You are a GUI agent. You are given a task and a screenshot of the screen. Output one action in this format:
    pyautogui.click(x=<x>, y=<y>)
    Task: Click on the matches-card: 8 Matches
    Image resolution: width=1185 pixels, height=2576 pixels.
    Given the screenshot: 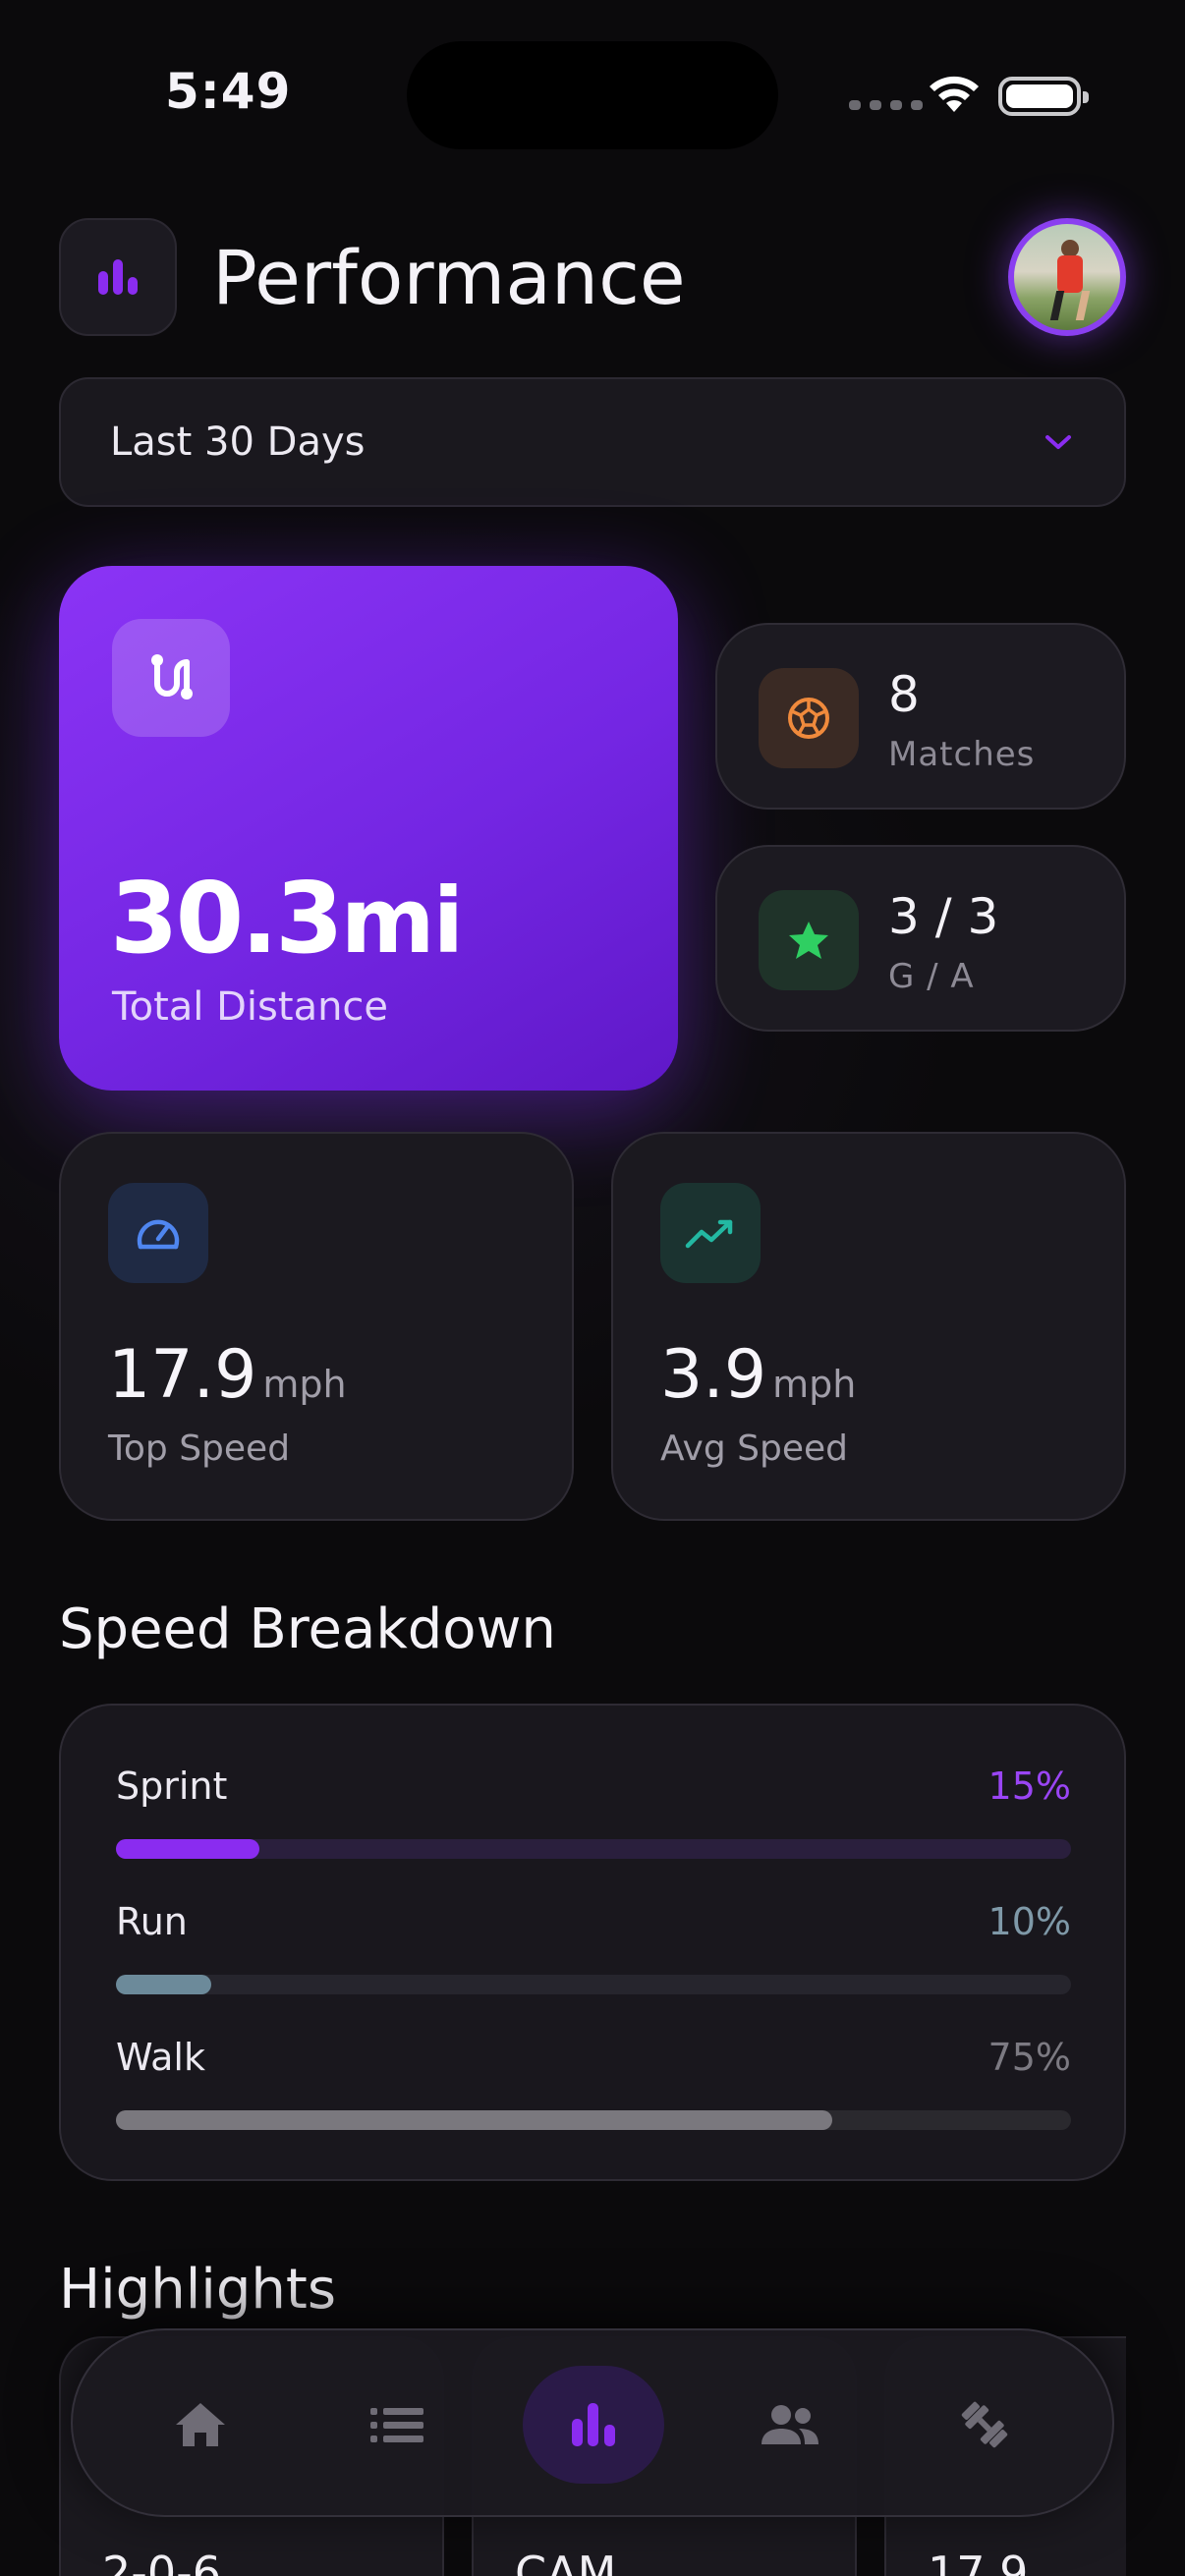 What is the action you would take?
    pyautogui.click(x=921, y=716)
    